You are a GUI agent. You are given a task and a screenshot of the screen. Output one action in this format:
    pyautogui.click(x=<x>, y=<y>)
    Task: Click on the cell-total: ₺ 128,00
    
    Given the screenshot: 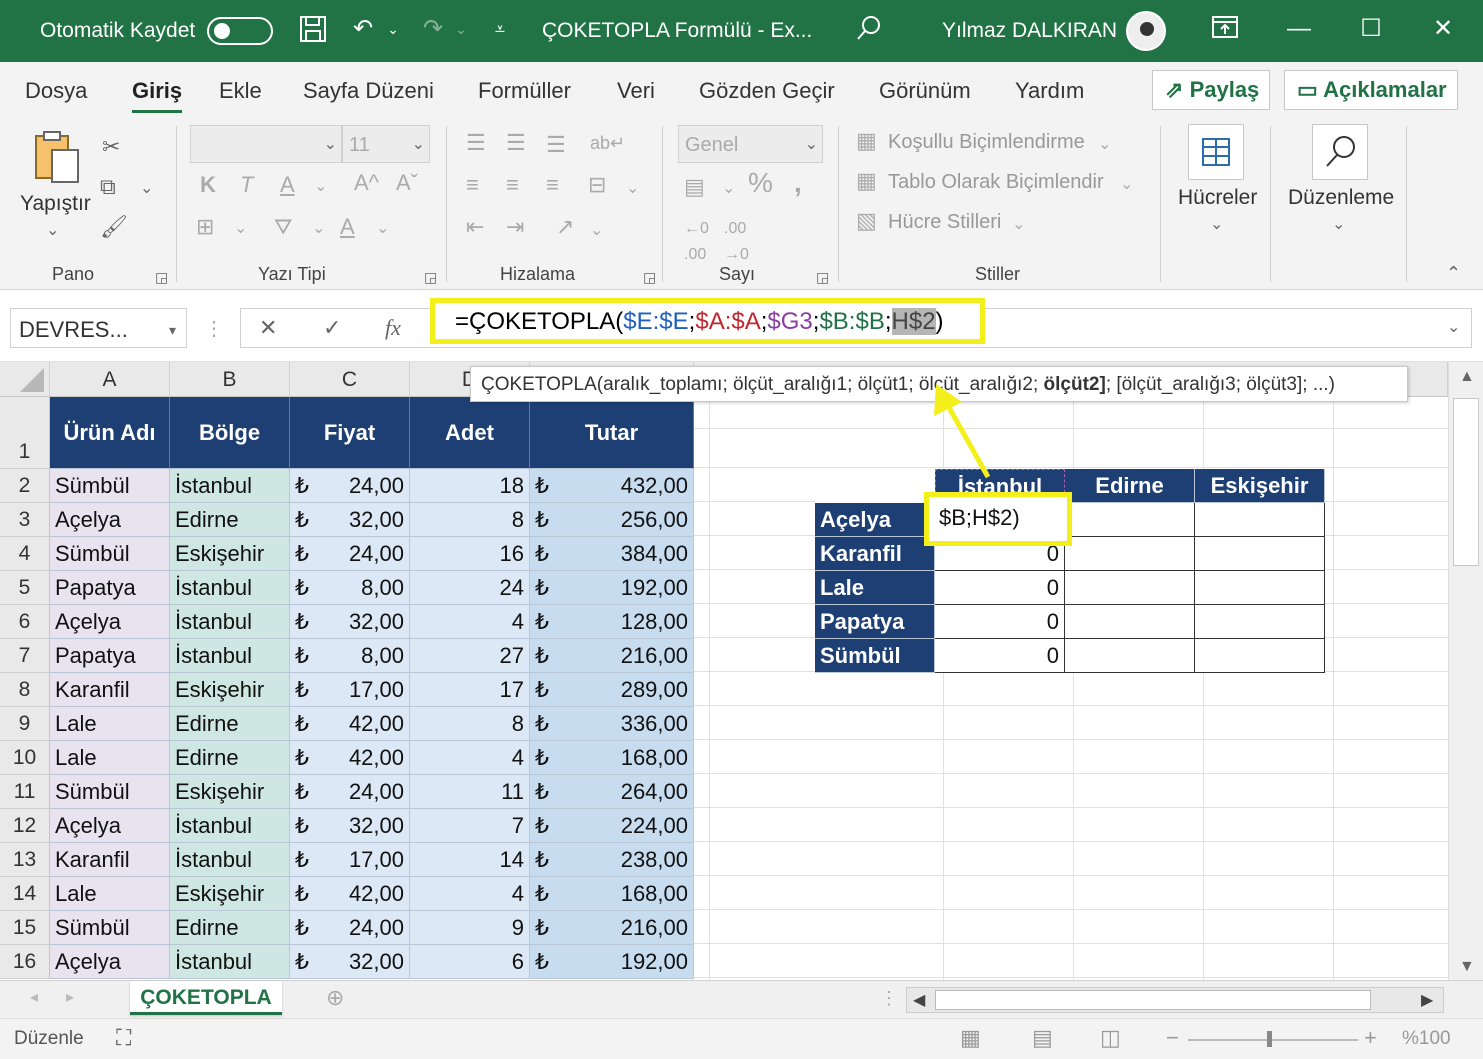 What is the action you would take?
    pyautogui.click(x=612, y=622)
    